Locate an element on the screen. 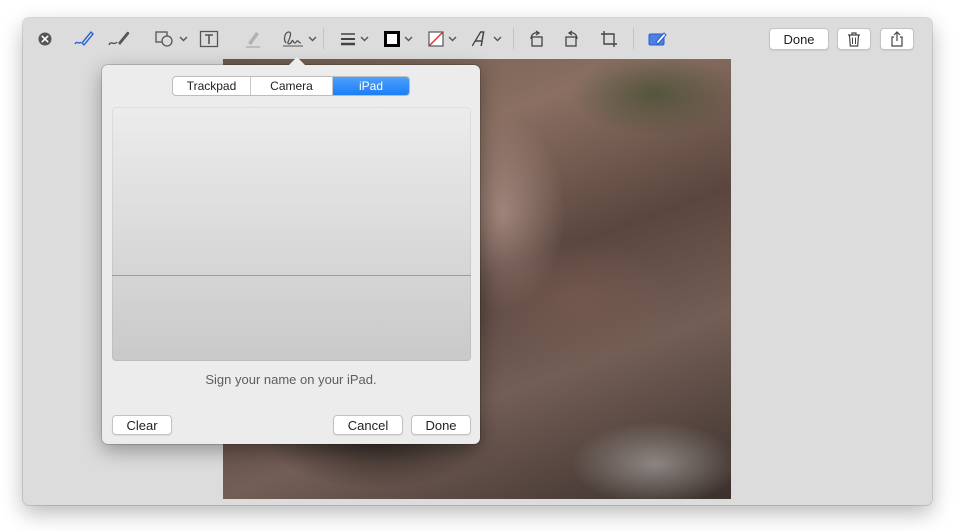 The image size is (954, 531). signature-instruction: Sign your name on your iPad. is located at coordinates (291, 379).